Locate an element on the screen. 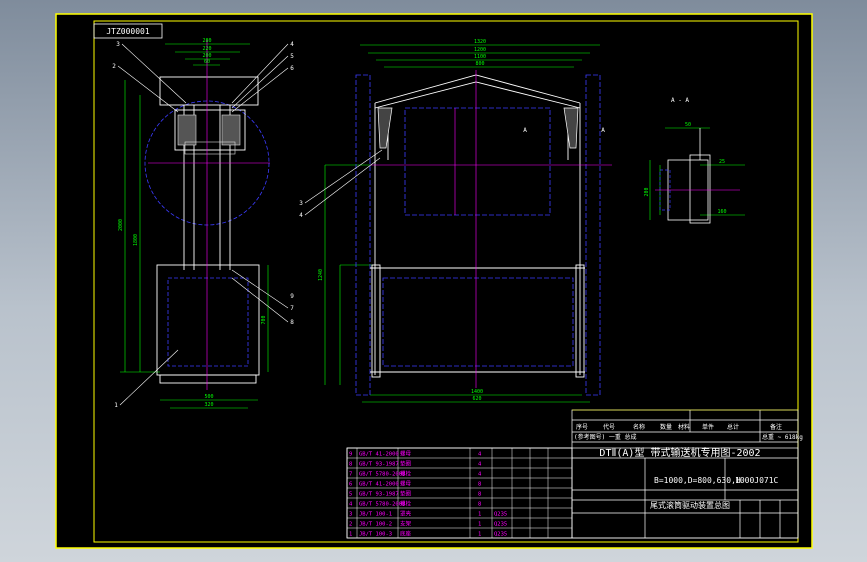  section-dimension-label: 50 is located at coordinates (688, 125).